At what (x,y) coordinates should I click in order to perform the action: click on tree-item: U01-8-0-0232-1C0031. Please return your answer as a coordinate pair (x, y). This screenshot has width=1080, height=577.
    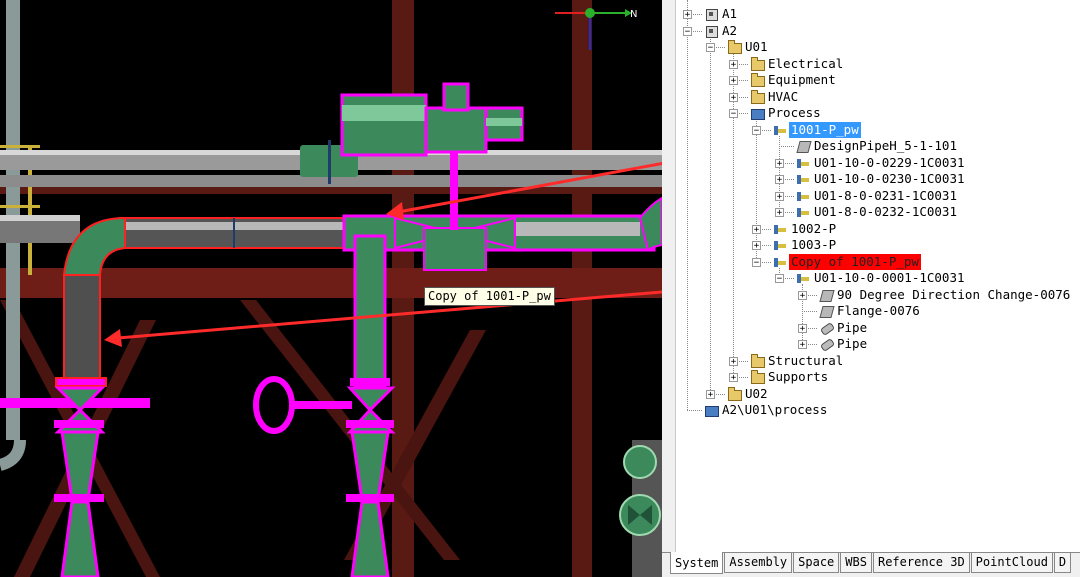
    Looking at the image, I should click on (877, 212).